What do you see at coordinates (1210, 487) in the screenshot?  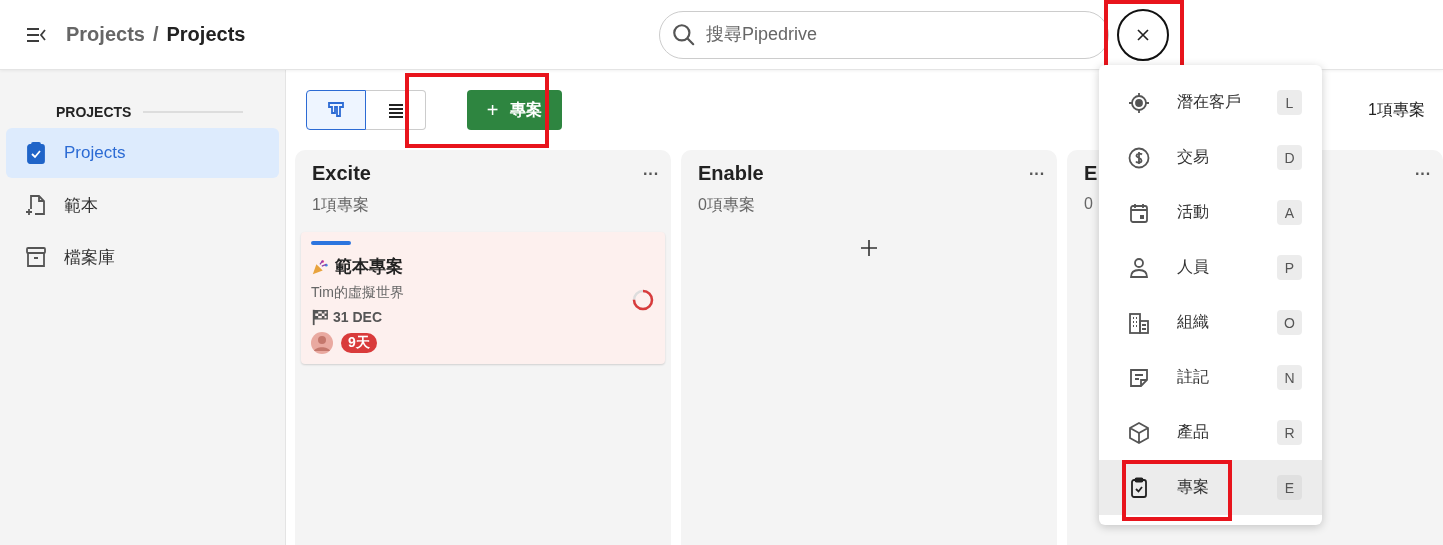 I see `menu-item: 專案 E` at bounding box center [1210, 487].